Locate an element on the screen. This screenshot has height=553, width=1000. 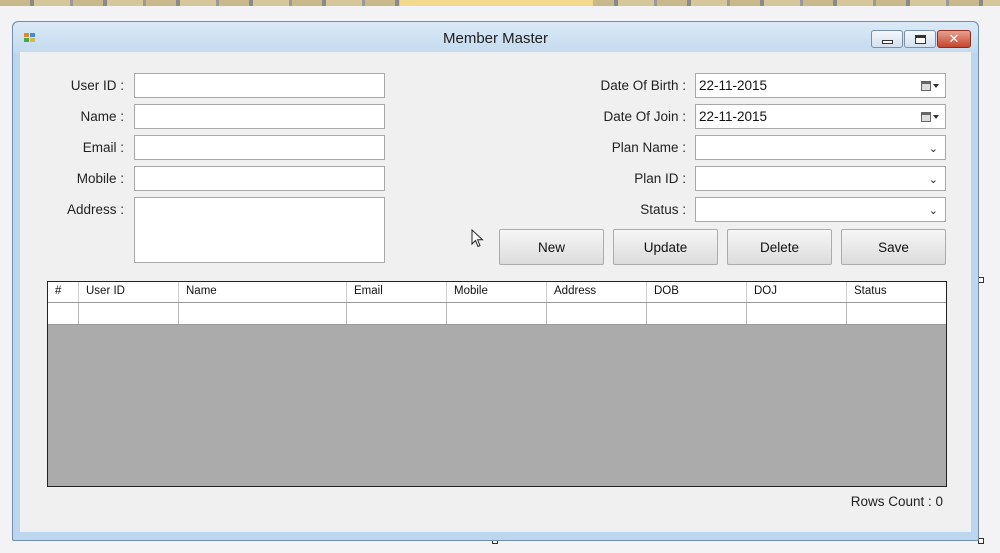
new-button: New is located at coordinates (551, 247).